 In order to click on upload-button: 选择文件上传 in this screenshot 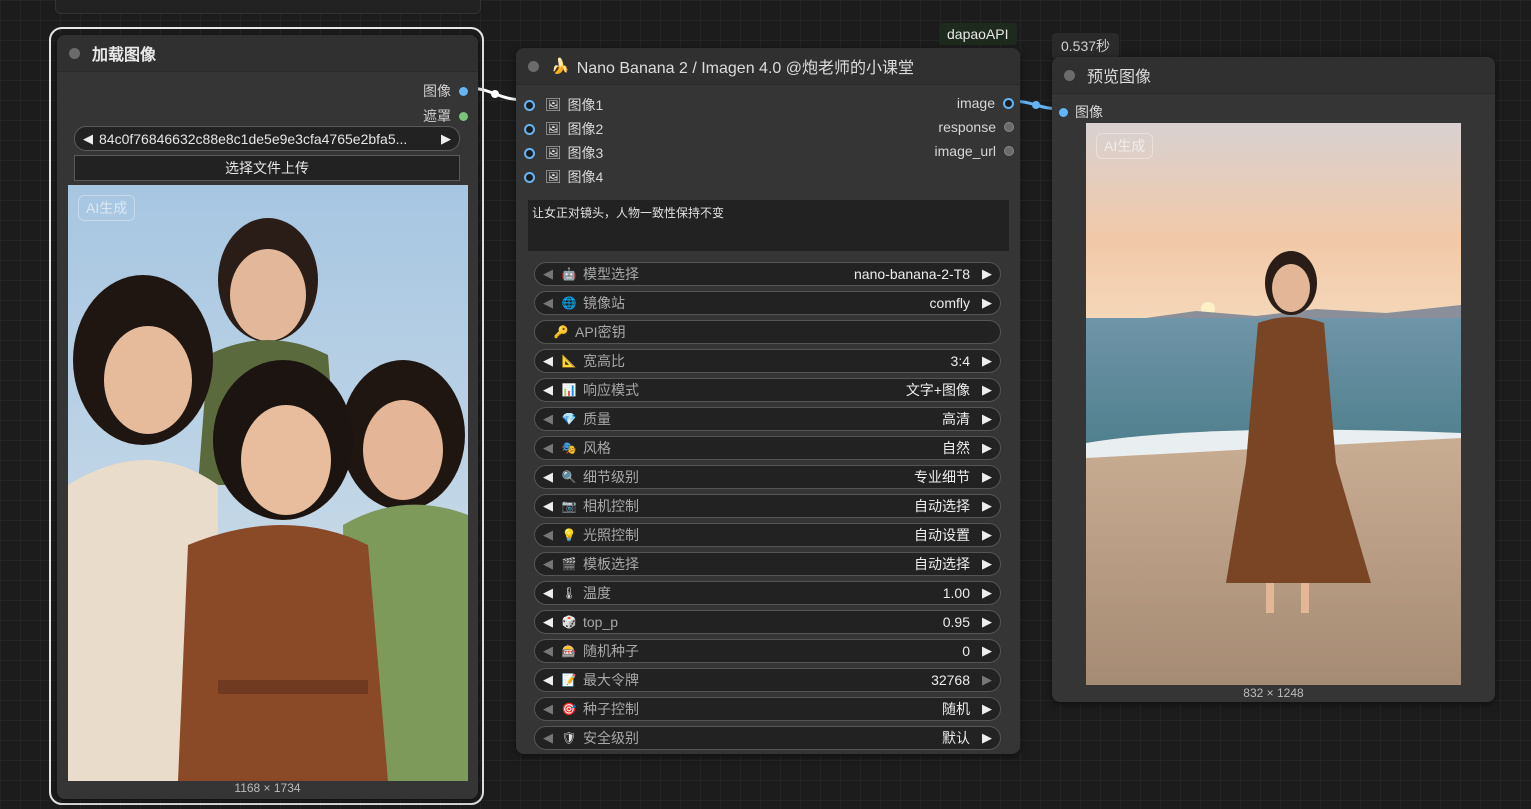, I will do `click(267, 168)`.